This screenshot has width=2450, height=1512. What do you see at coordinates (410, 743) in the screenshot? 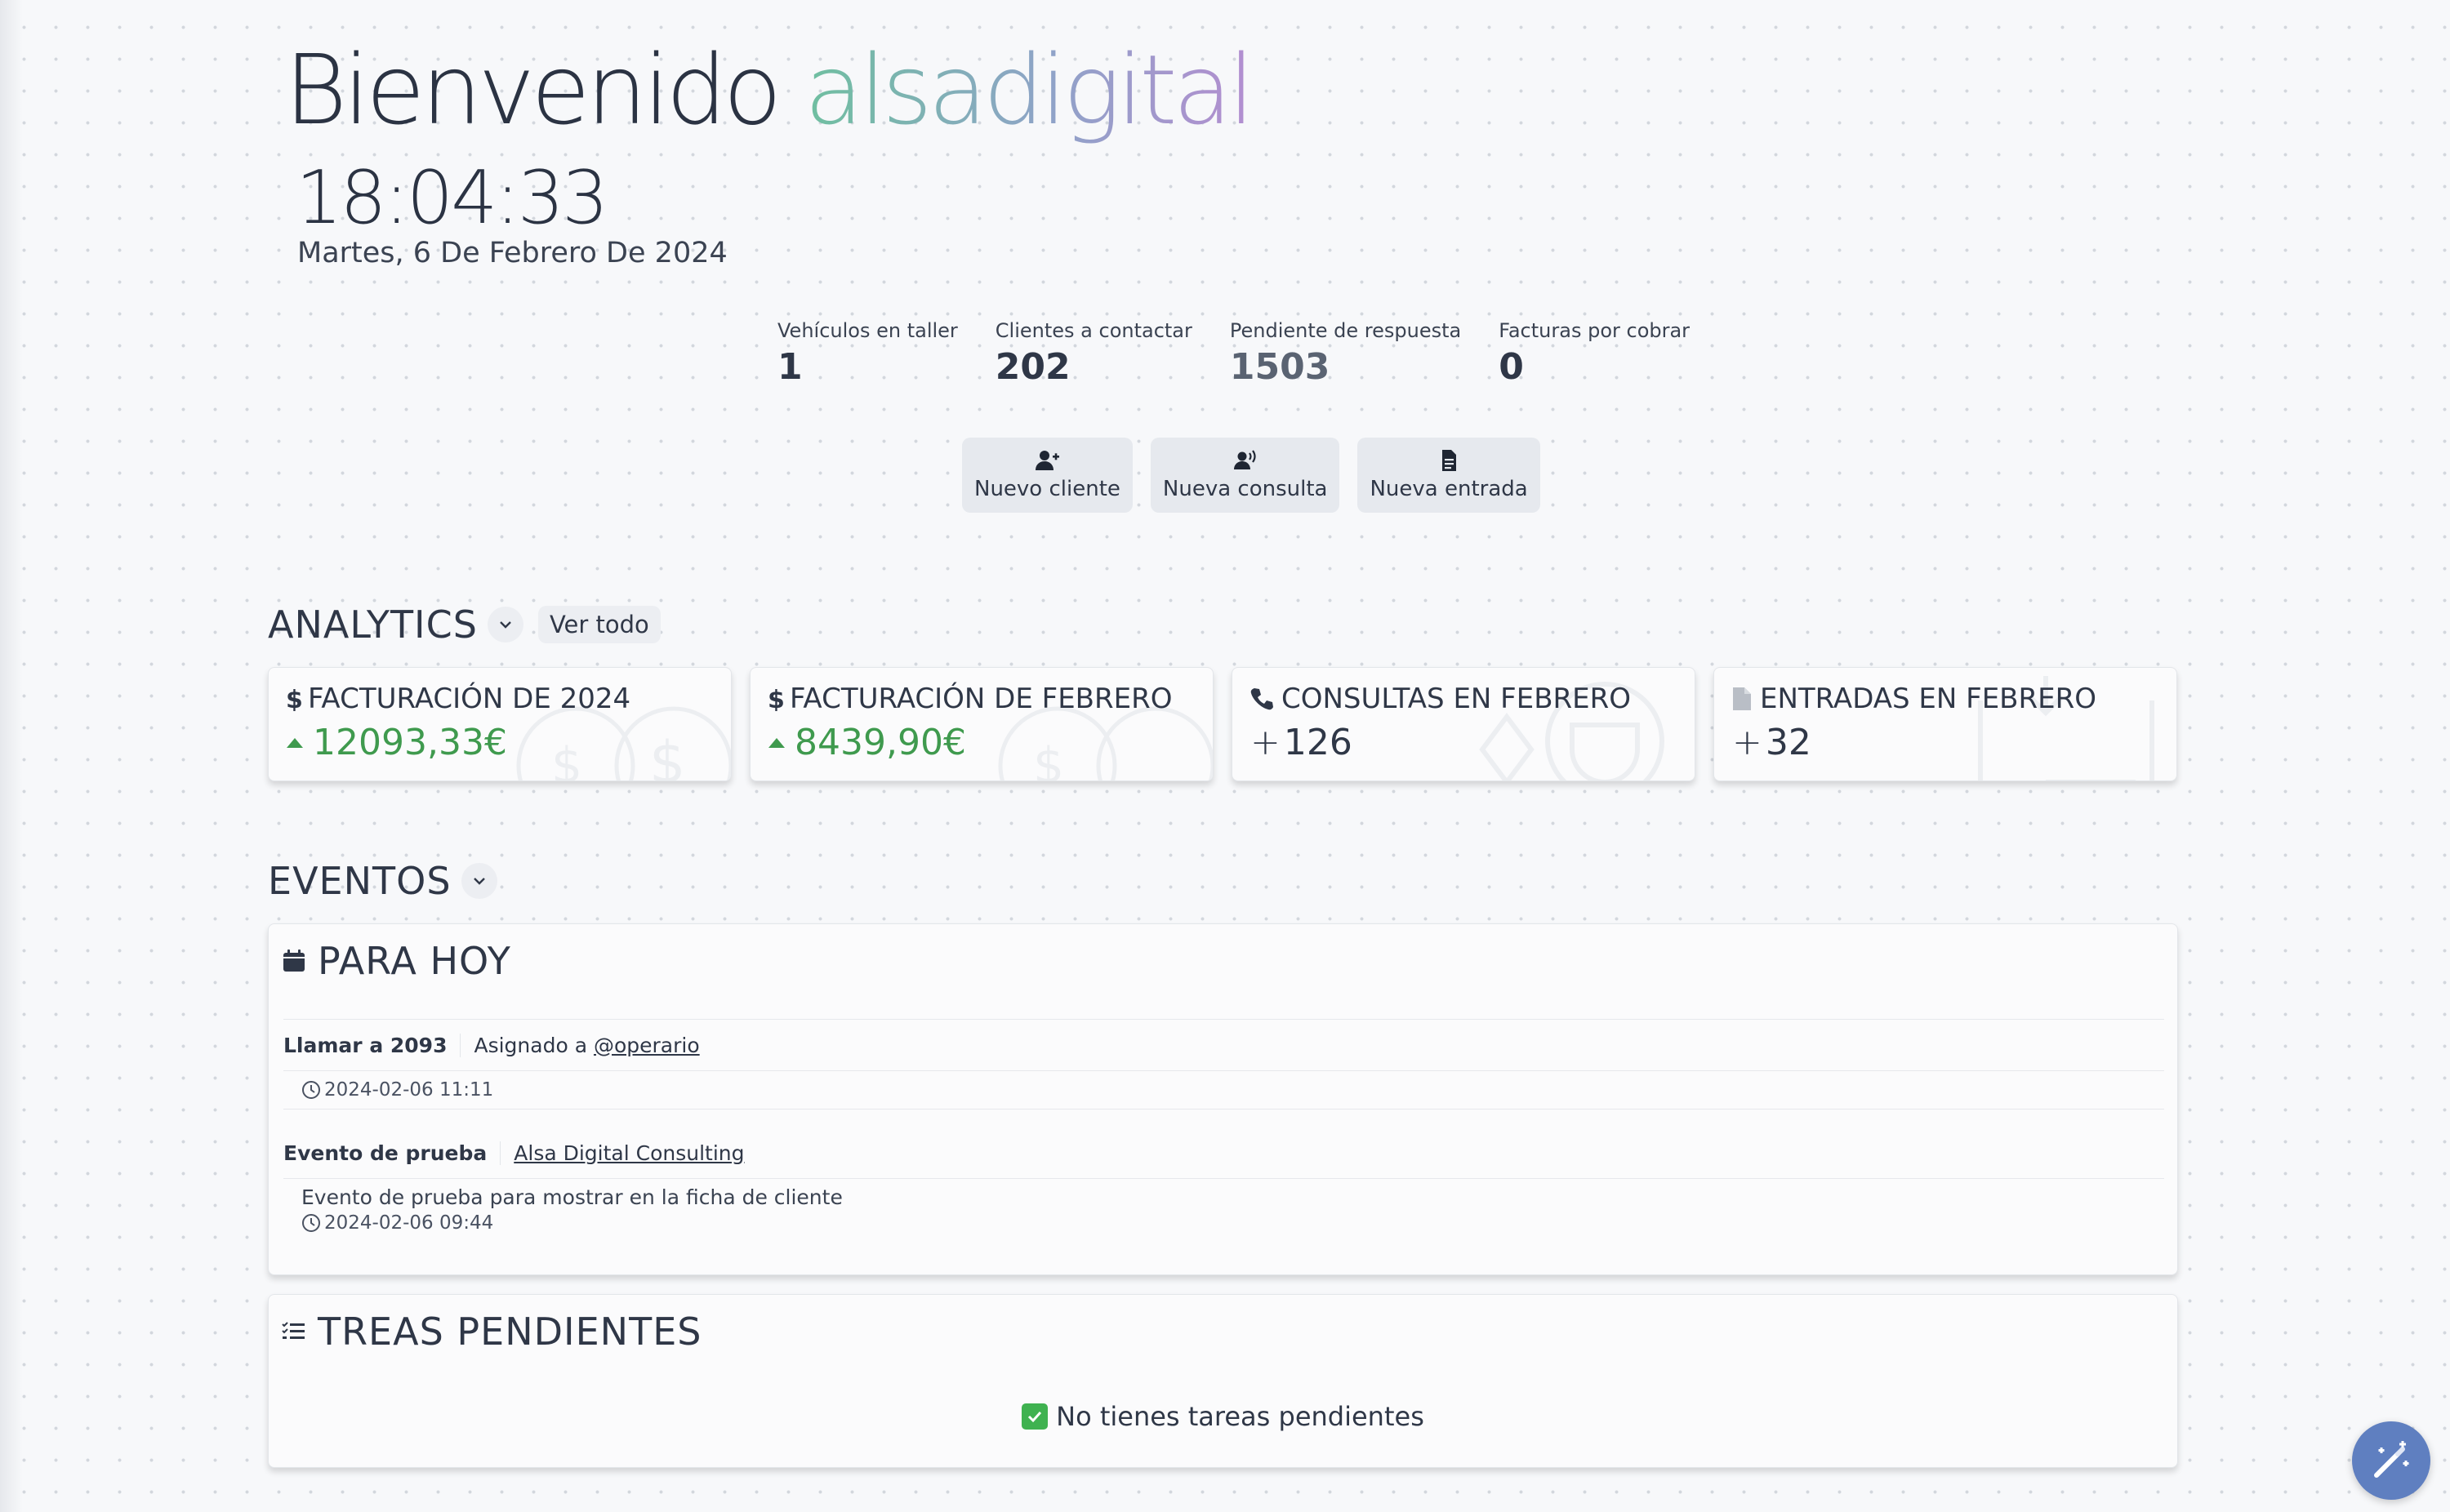
I see `card-value-text: 12093,33€` at bounding box center [410, 743].